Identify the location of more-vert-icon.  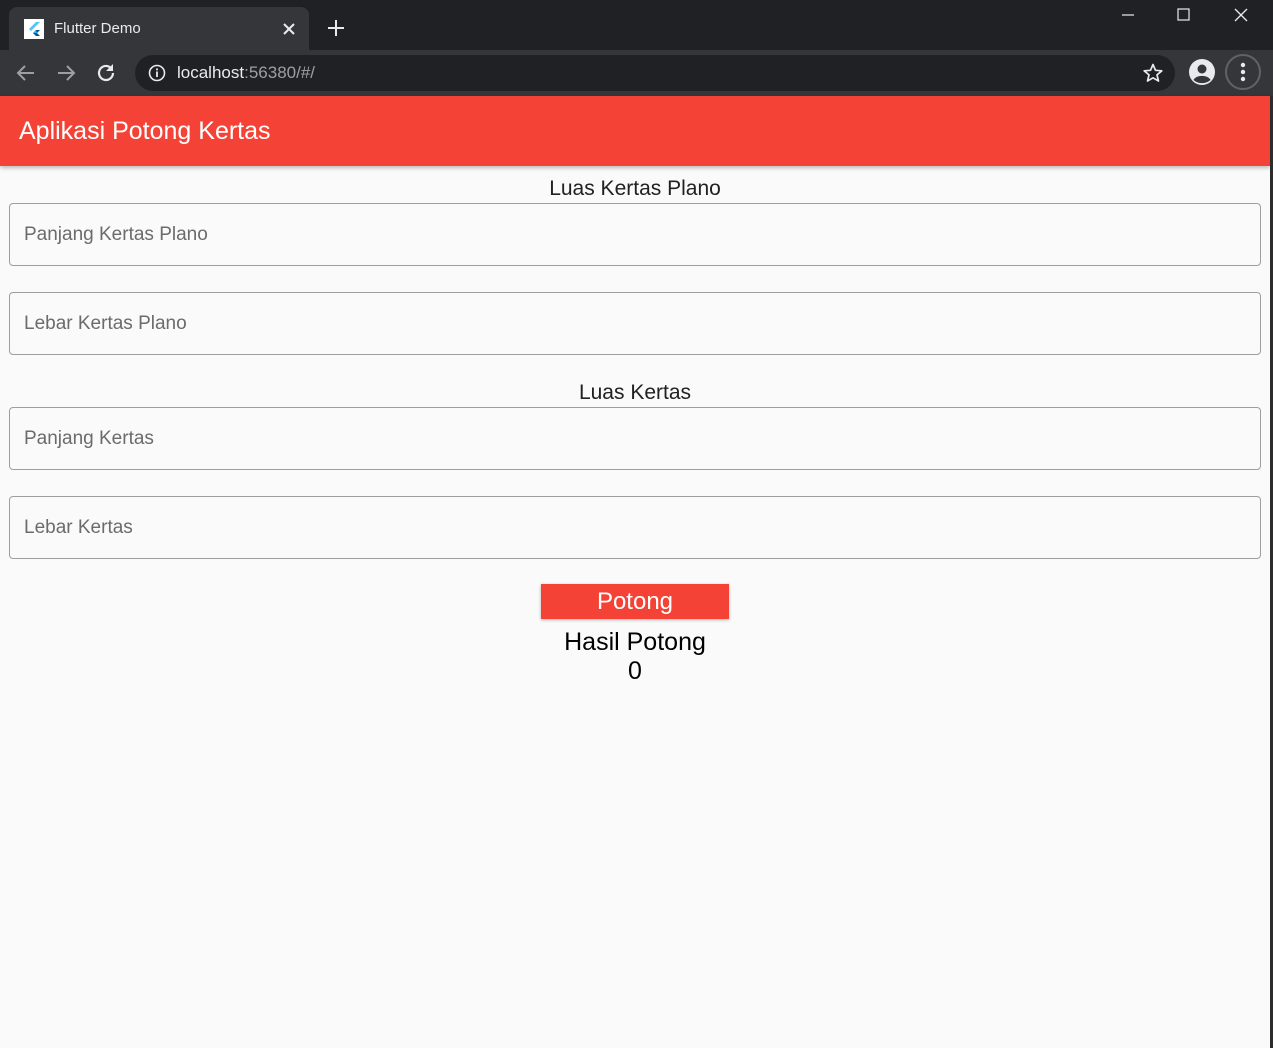
(1243, 72).